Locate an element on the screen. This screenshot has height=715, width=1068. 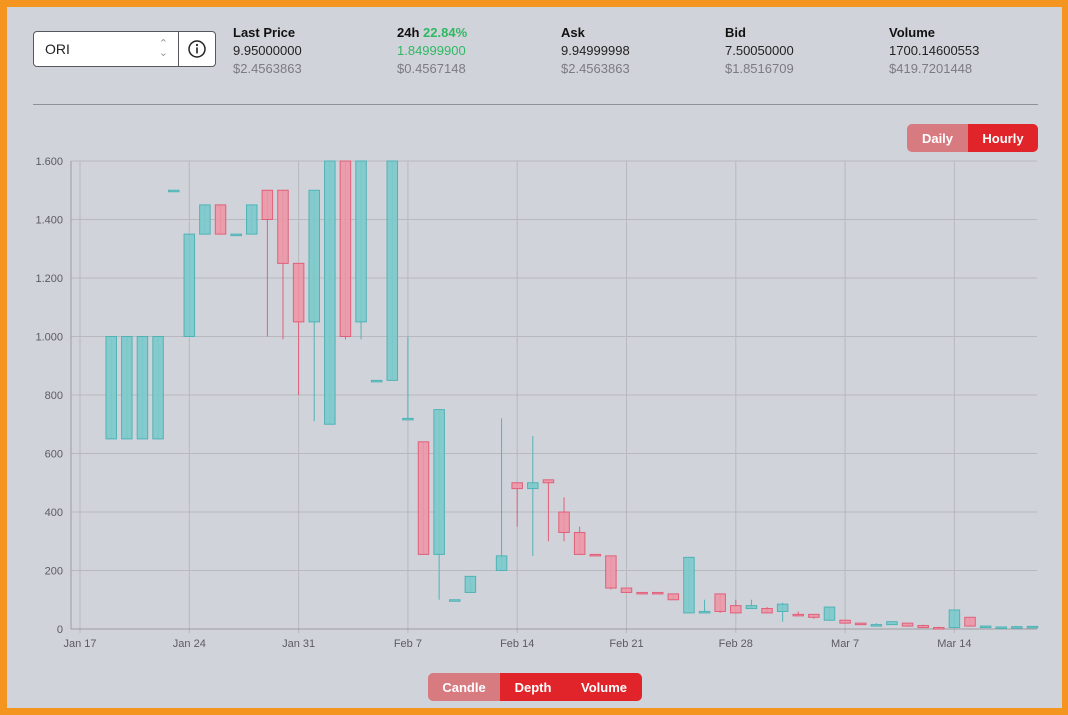
stat-value: 9.95000000 is located at coordinates (267, 50).